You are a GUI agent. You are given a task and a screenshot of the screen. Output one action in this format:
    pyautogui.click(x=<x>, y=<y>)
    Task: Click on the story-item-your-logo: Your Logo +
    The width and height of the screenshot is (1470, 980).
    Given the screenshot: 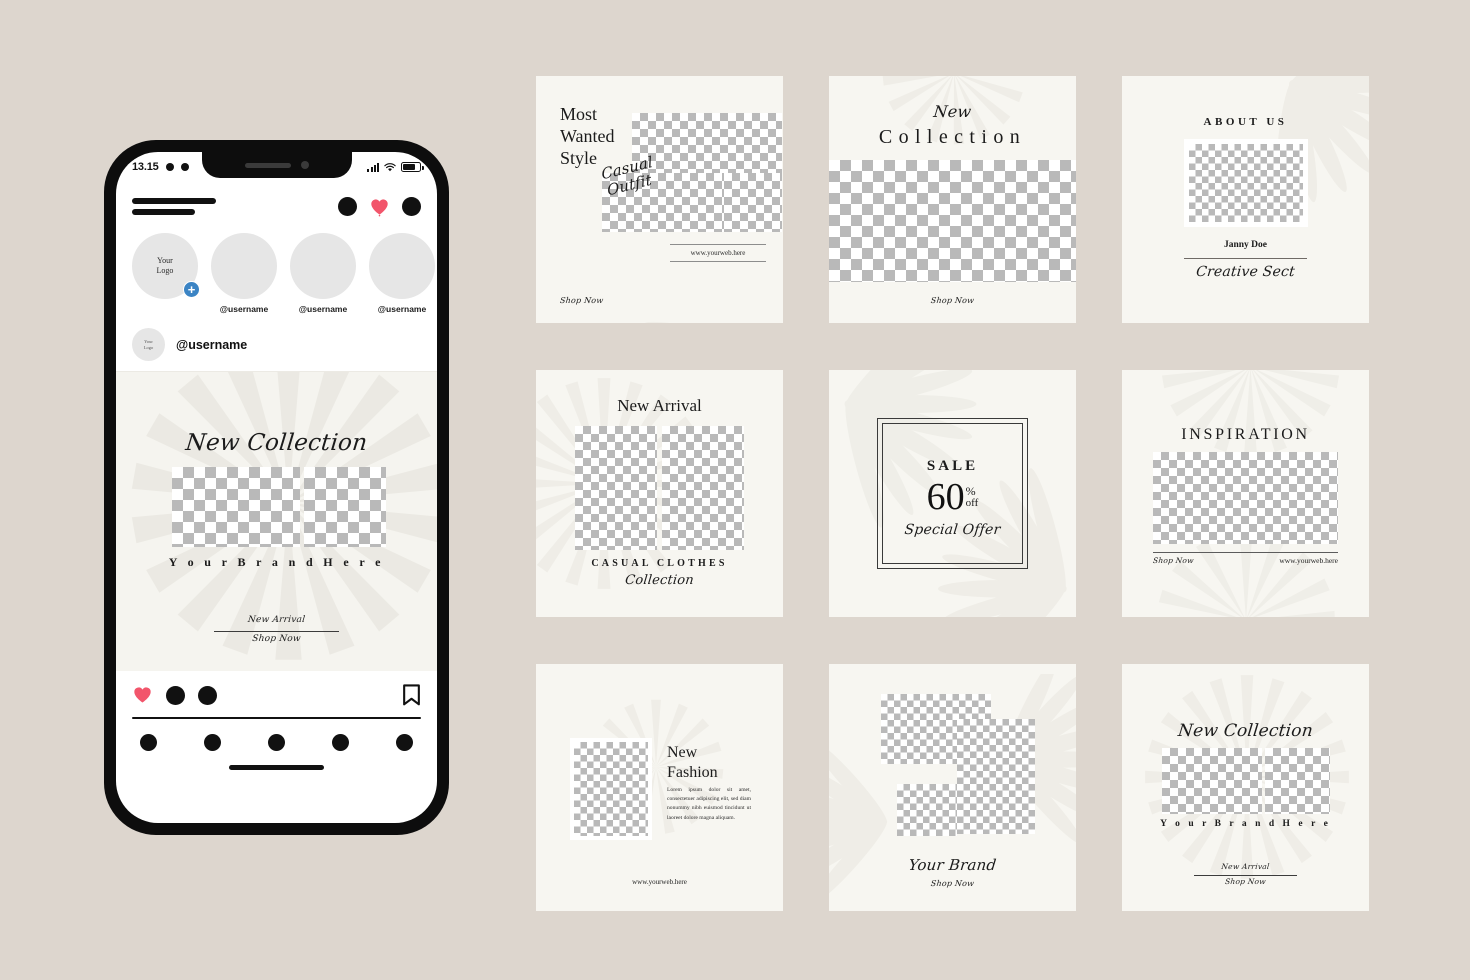 What is the action you would take?
    pyautogui.click(x=166, y=273)
    